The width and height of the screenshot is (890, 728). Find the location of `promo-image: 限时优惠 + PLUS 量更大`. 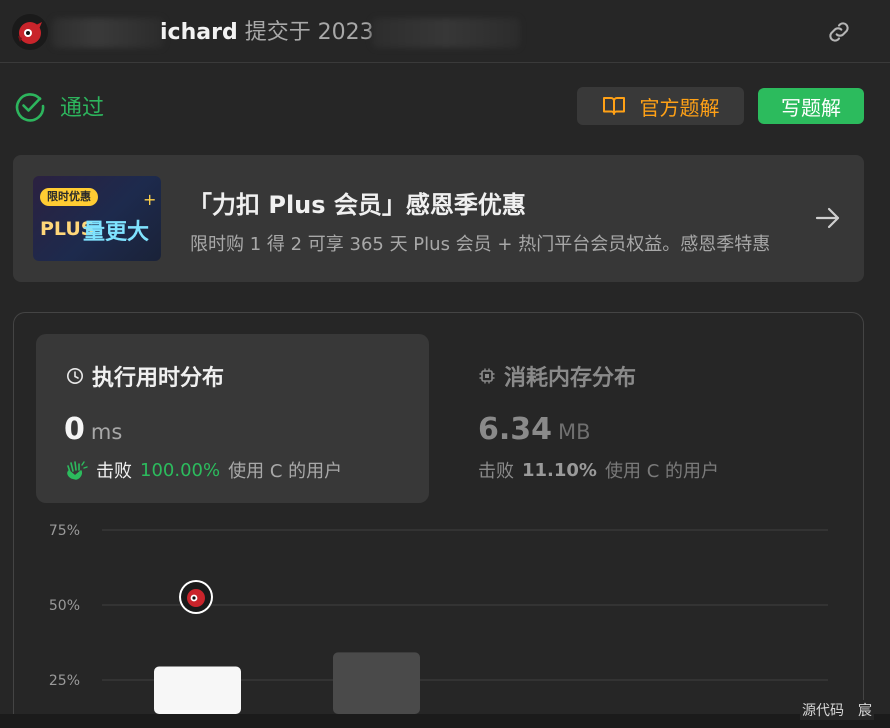

promo-image: 限时优惠 + PLUS 量更大 is located at coordinates (97, 218).